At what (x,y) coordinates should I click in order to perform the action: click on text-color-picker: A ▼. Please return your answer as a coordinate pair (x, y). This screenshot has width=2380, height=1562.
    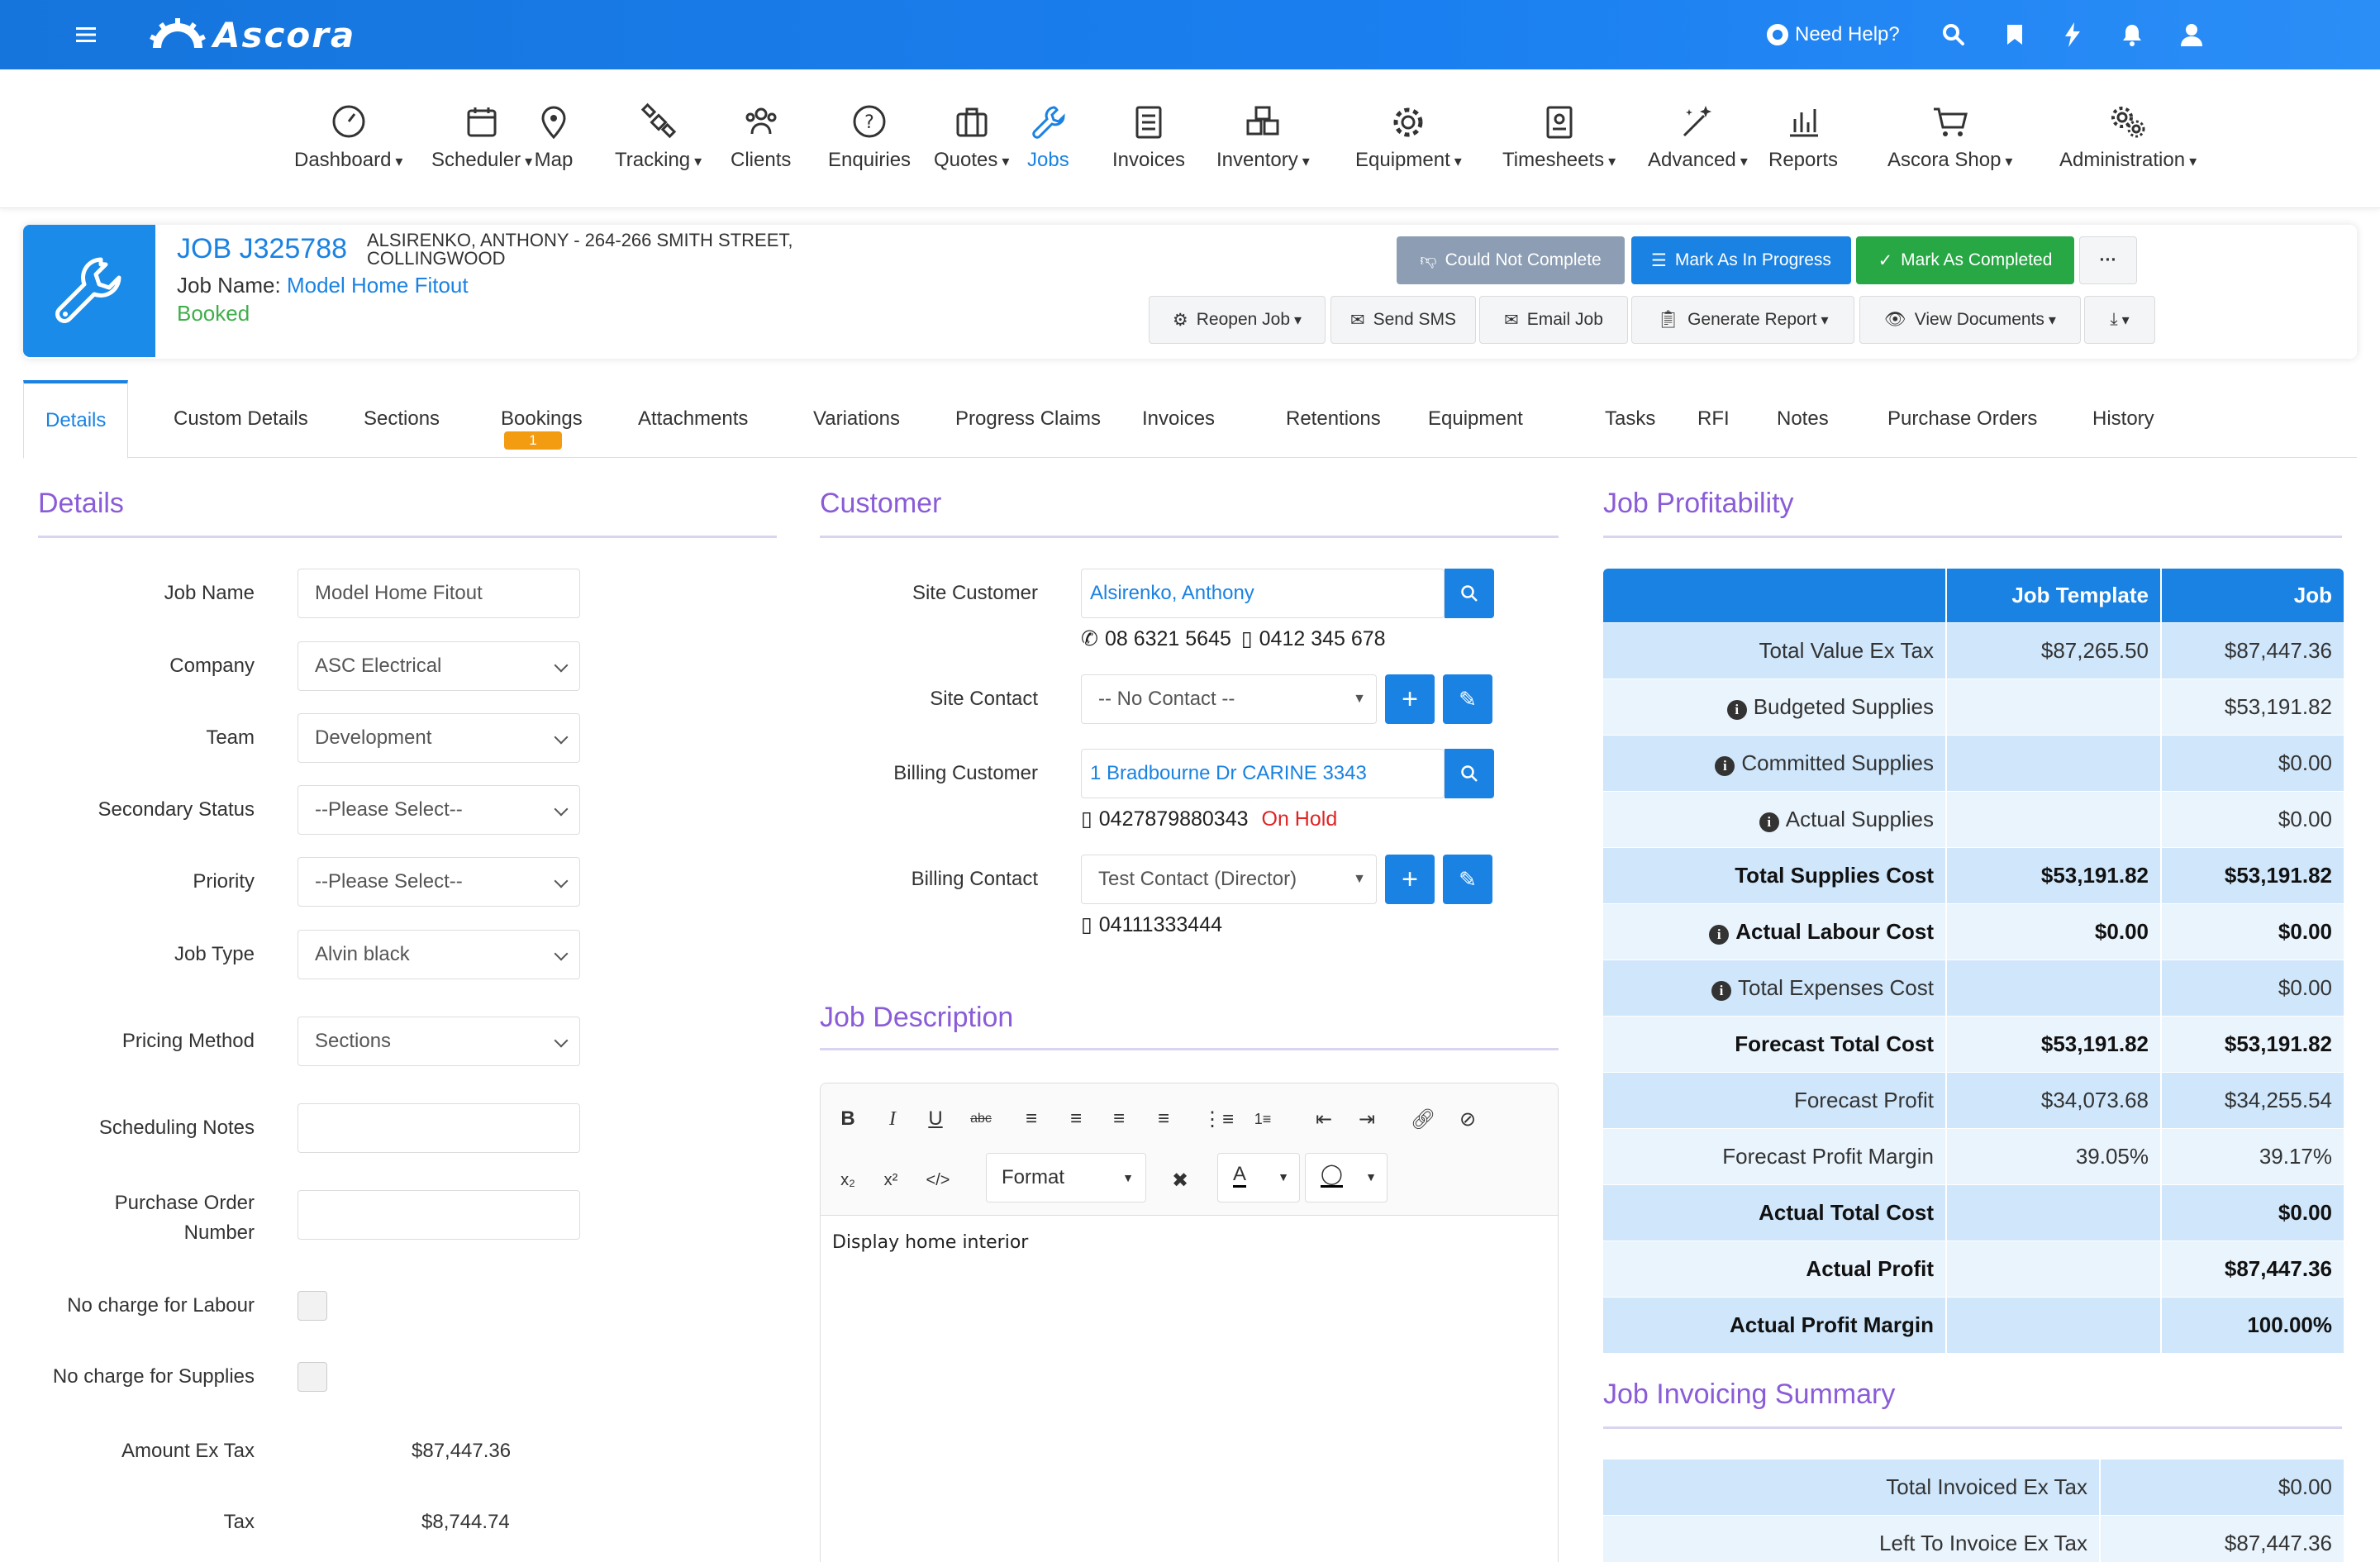
    Looking at the image, I should click on (1258, 1177).